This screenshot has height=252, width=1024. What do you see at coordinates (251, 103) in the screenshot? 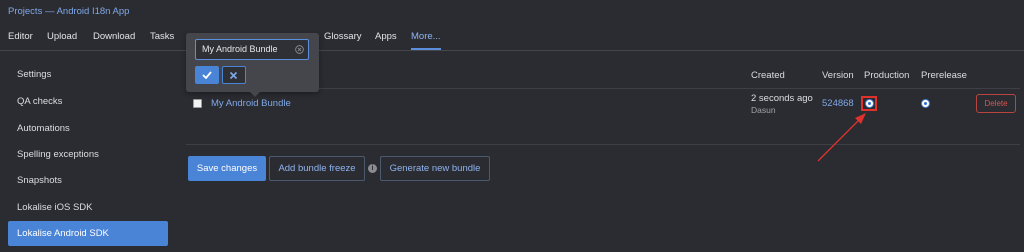
I see `bundle-name-link: My Android Bundle` at bounding box center [251, 103].